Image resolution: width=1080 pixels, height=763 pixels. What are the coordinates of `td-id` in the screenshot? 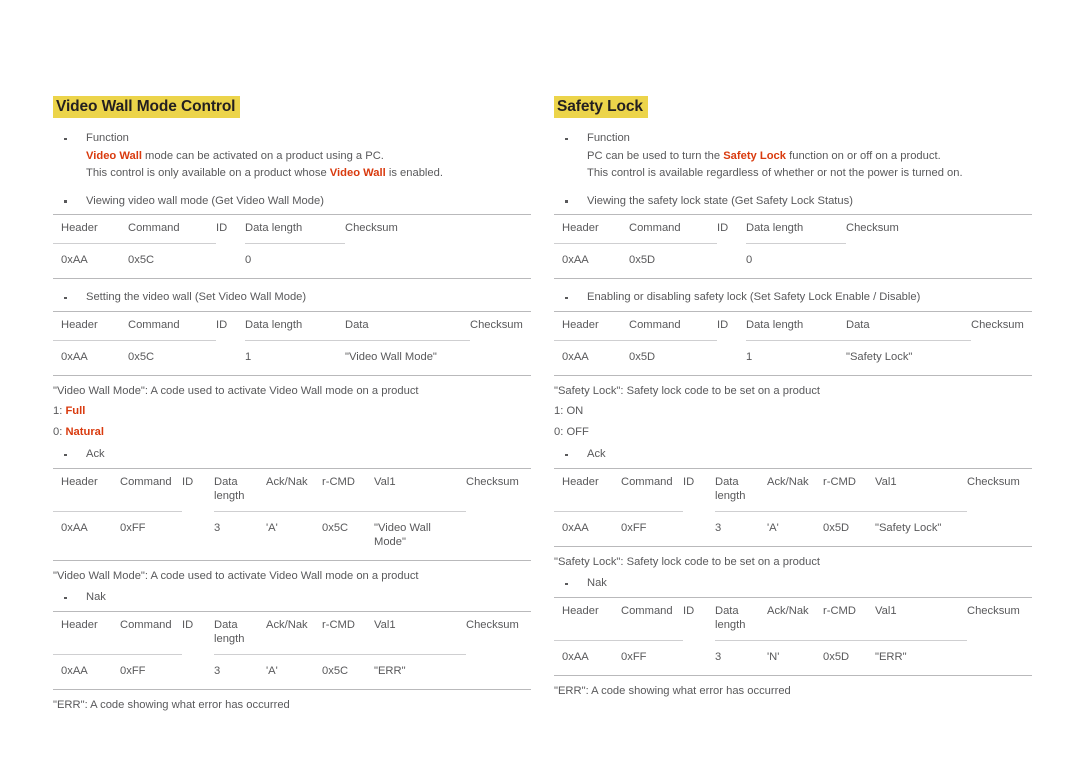 It's located at (198, 671).